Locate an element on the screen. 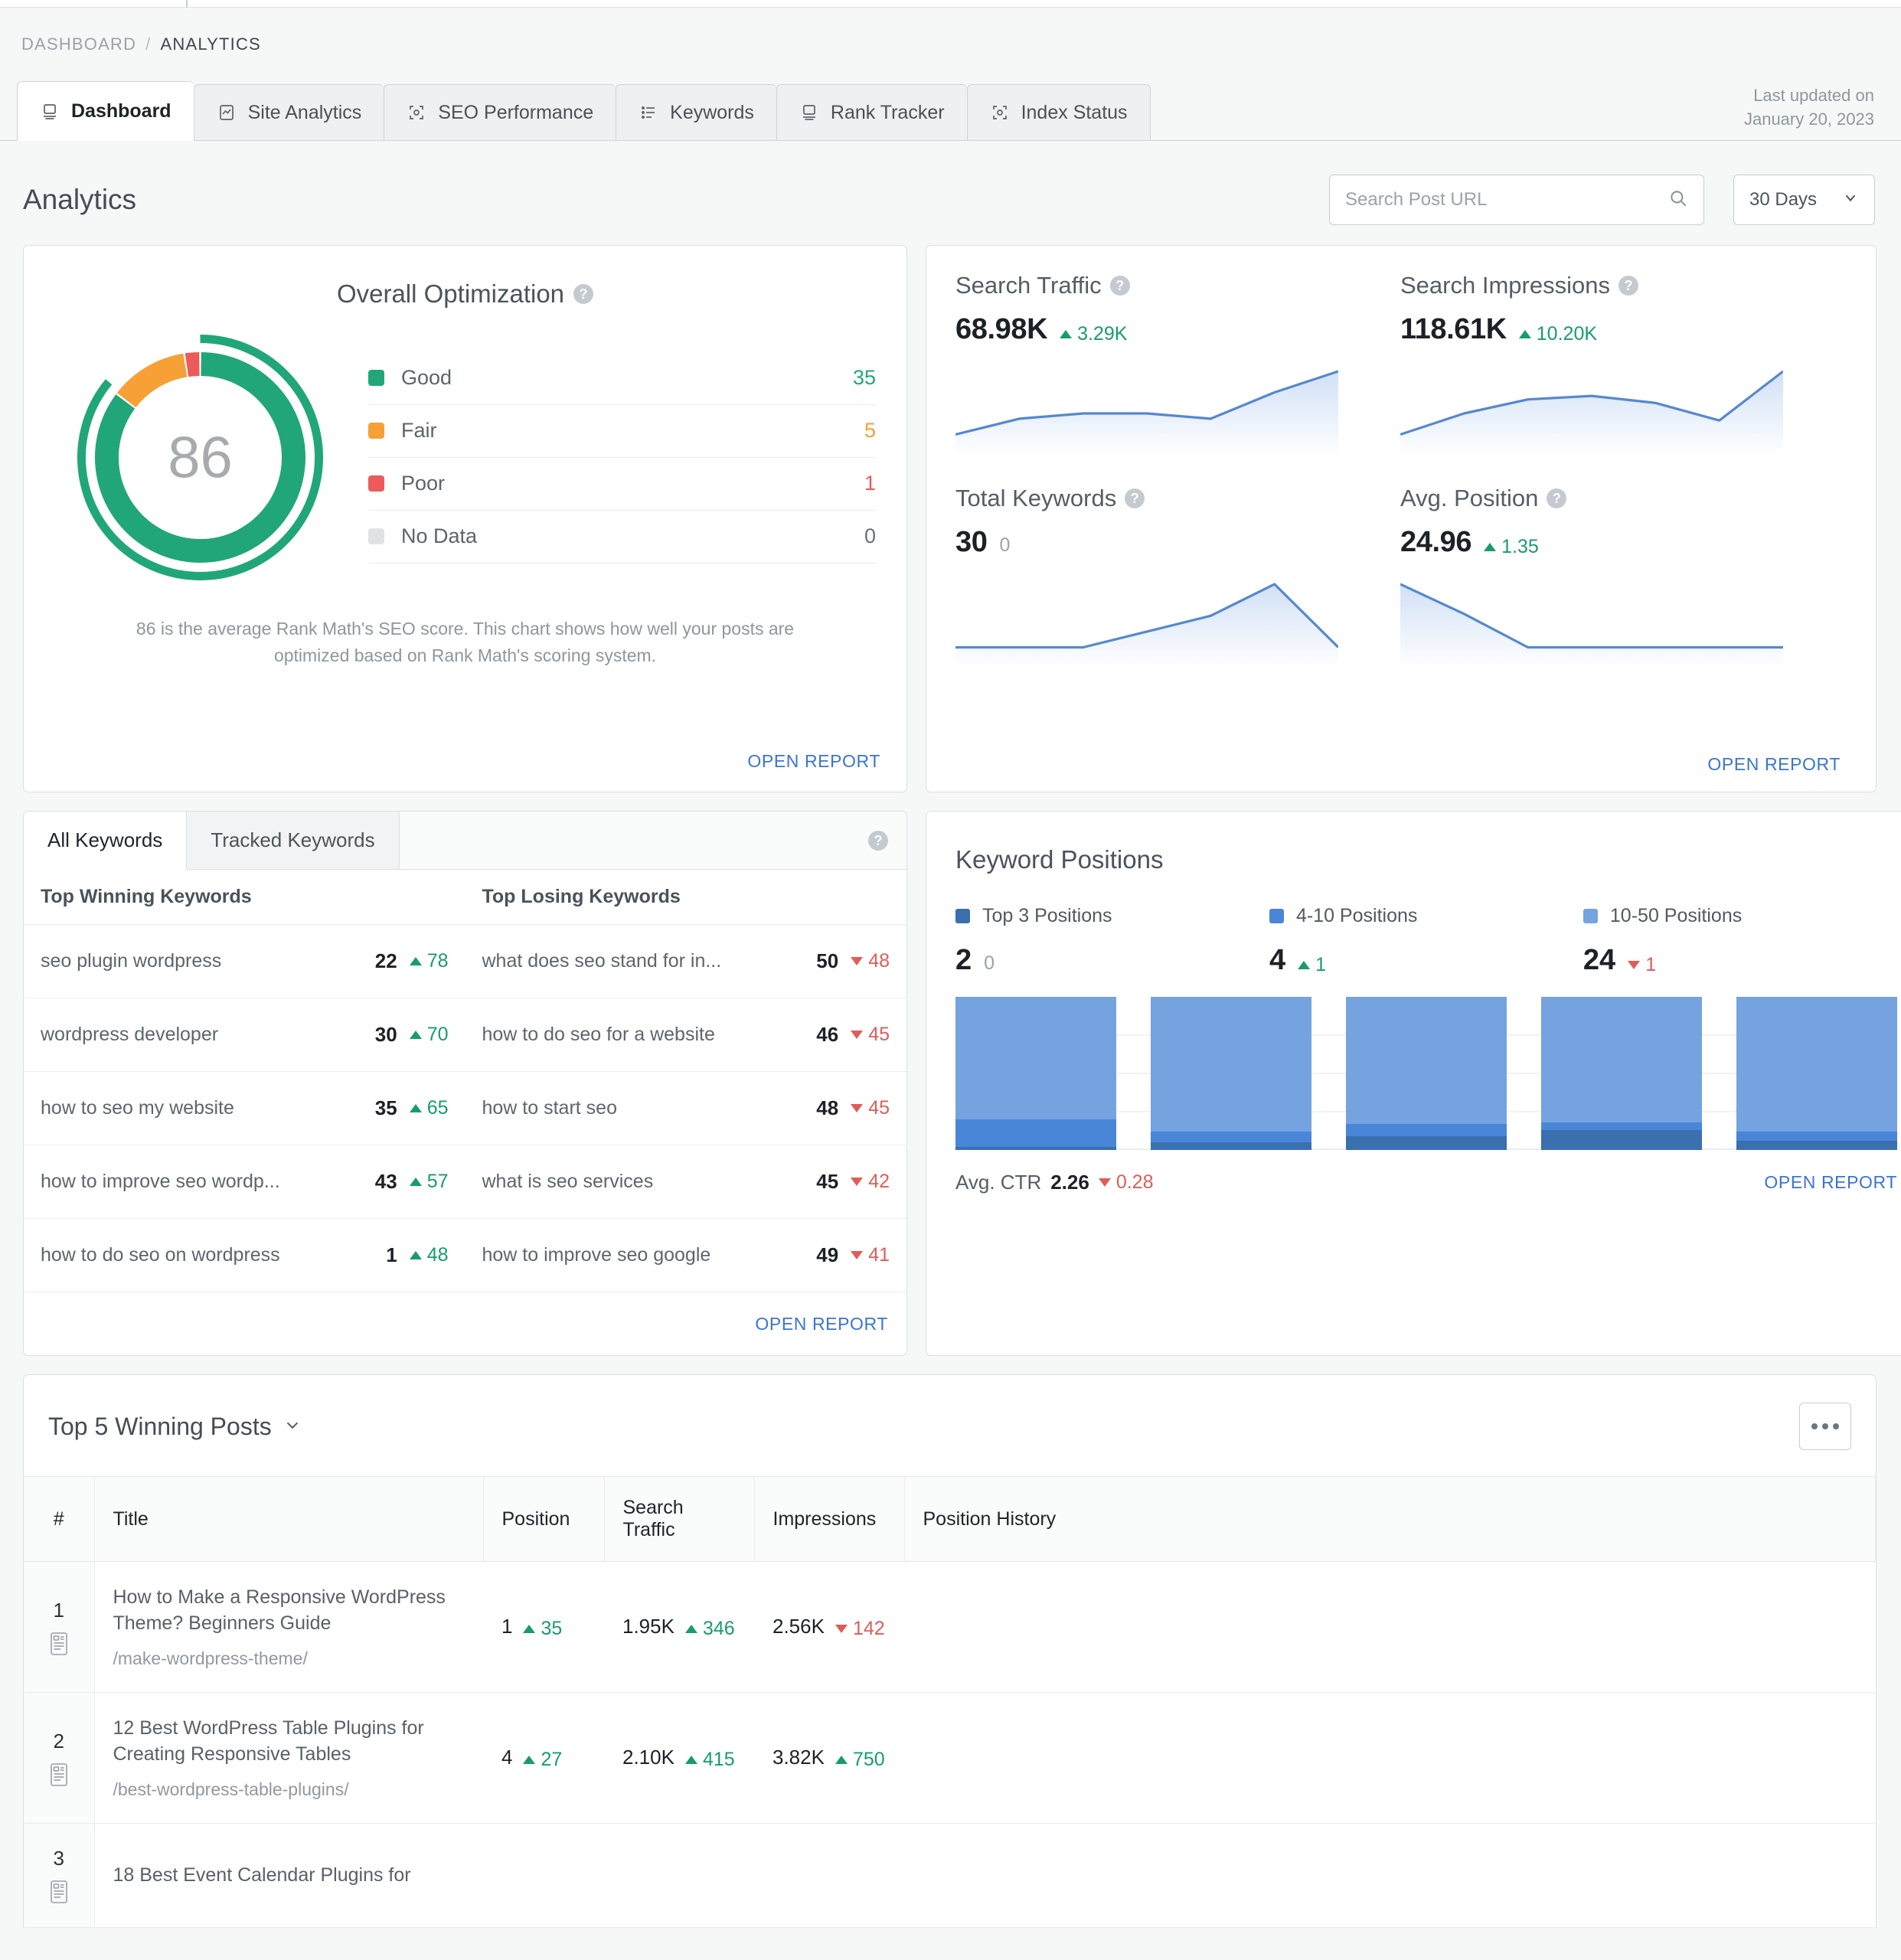 The width and height of the screenshot is (1901, 1960). keyword-text: wordpress developer is located at coordinates (130, 1034).